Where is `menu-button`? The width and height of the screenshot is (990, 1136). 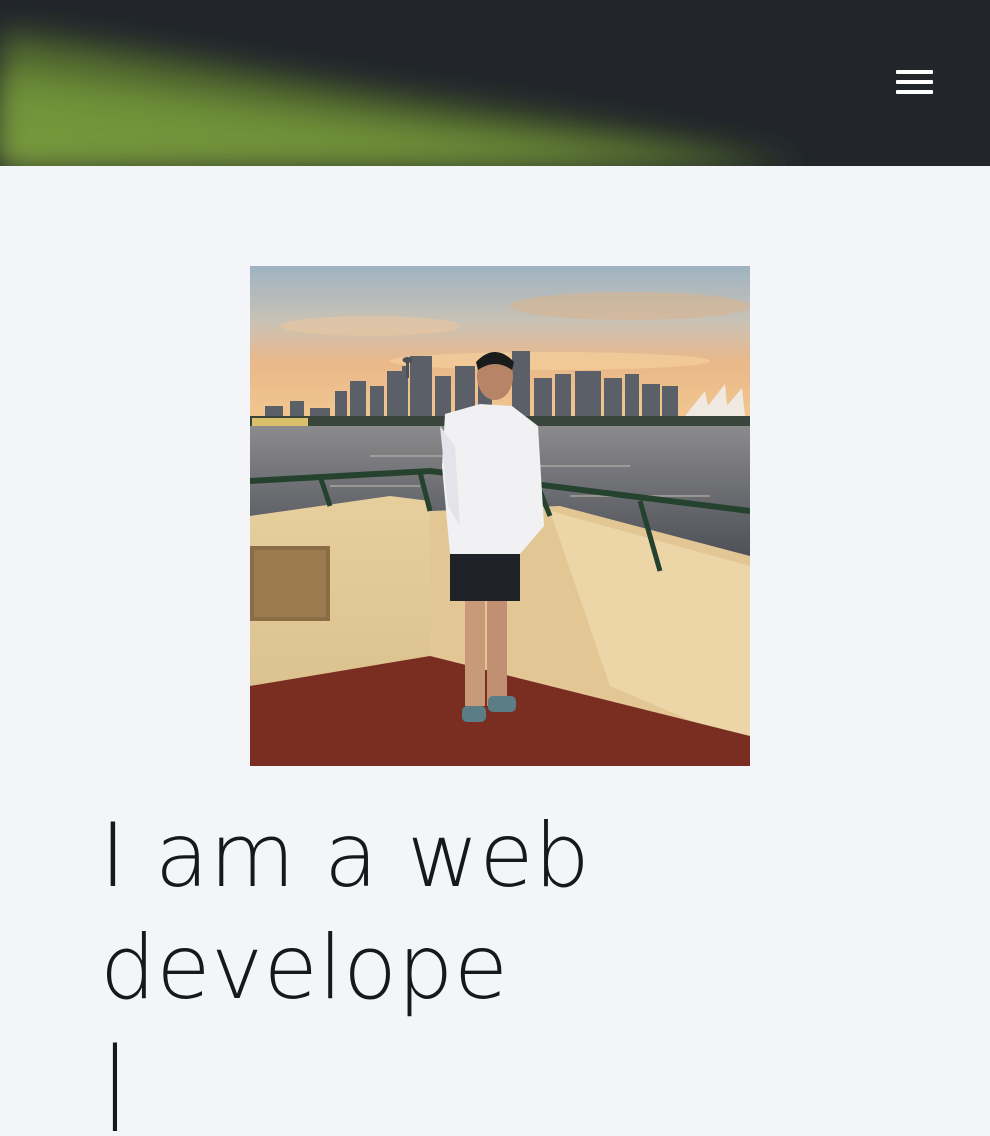 menu-button is located at coordinates (914, 82).